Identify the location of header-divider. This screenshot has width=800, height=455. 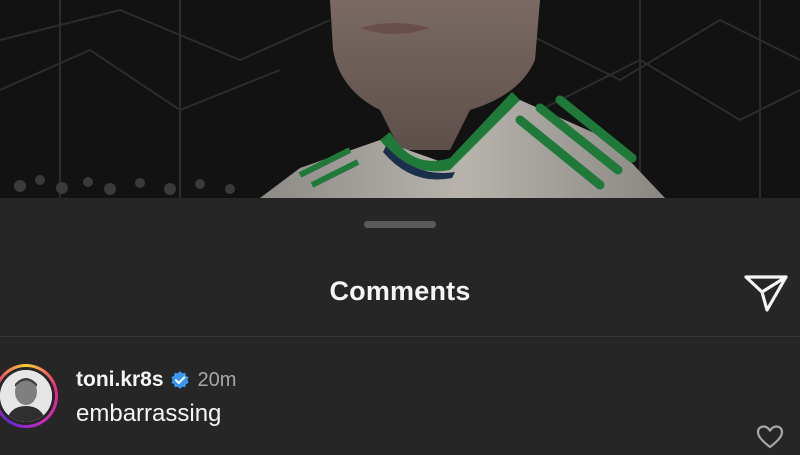
(400, 336).